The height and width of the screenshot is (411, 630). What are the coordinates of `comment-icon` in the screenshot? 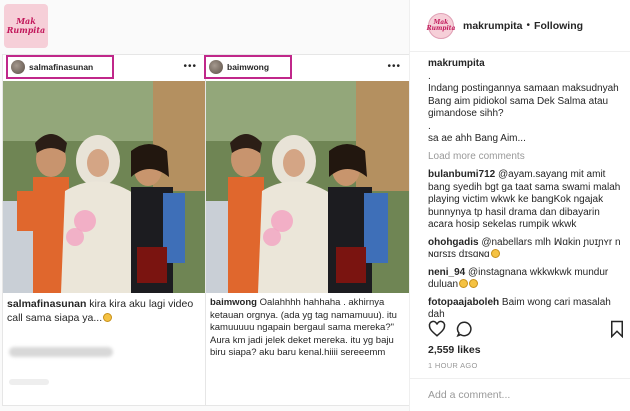 It's located at (465, 329).